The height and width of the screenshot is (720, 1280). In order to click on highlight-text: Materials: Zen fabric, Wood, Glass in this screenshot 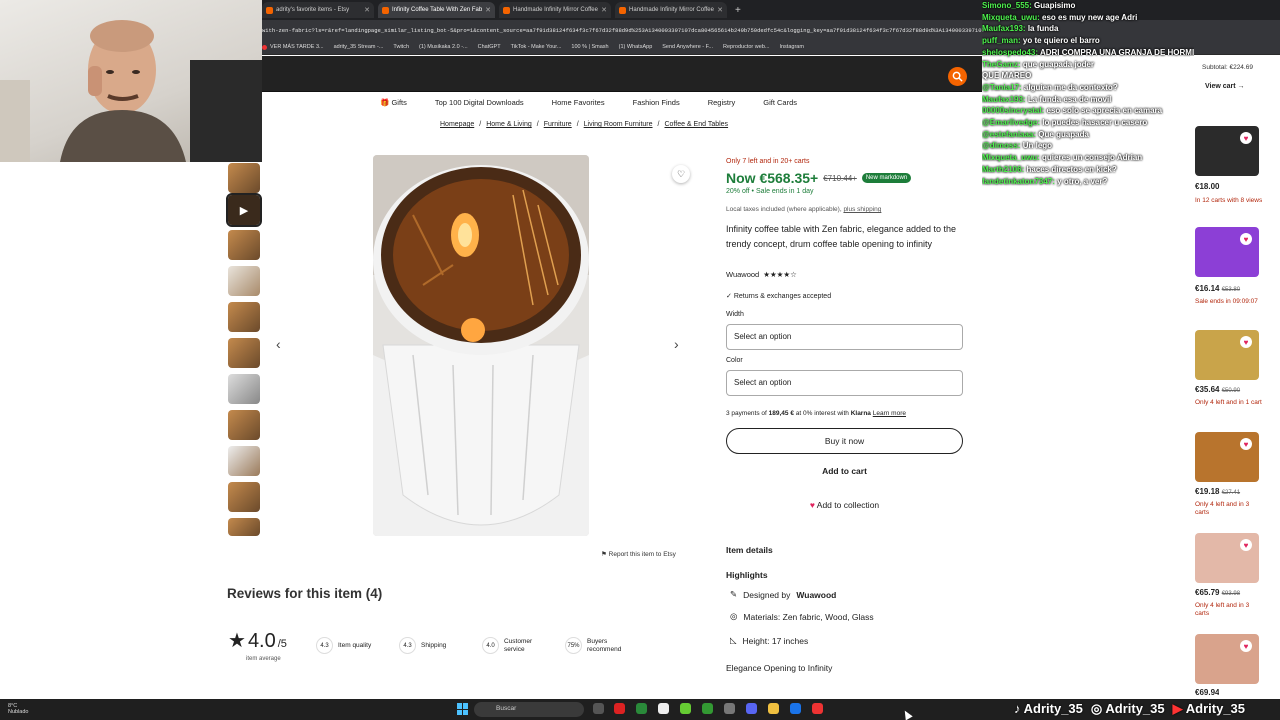, I will do `click(808, 616)`.